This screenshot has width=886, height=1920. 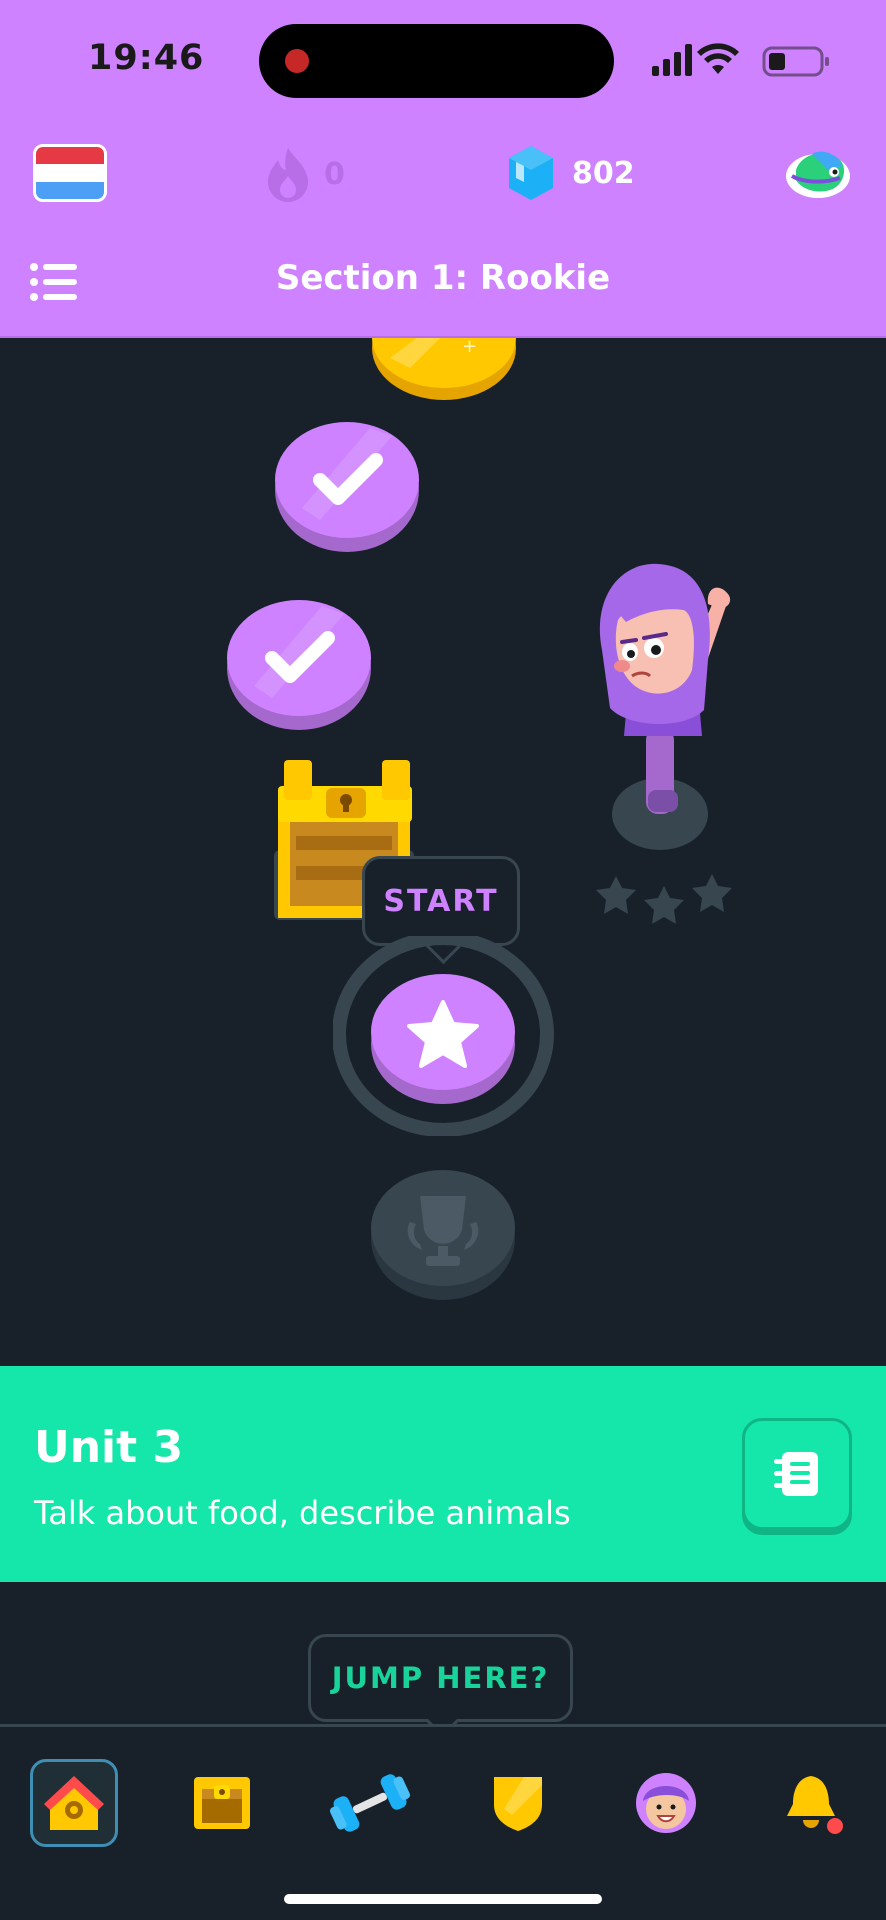 I want to click on dumbbell-icon, so click(x=370, y=1803).